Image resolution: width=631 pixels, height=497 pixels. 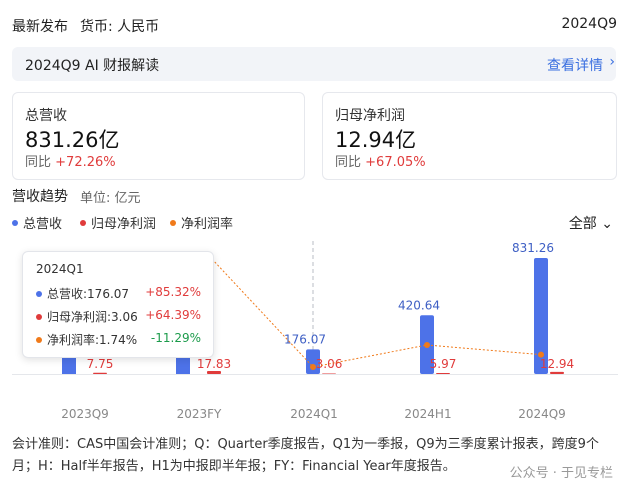 I want to click on x-tick-label: 2024Q1, so click(x=314, y=414).